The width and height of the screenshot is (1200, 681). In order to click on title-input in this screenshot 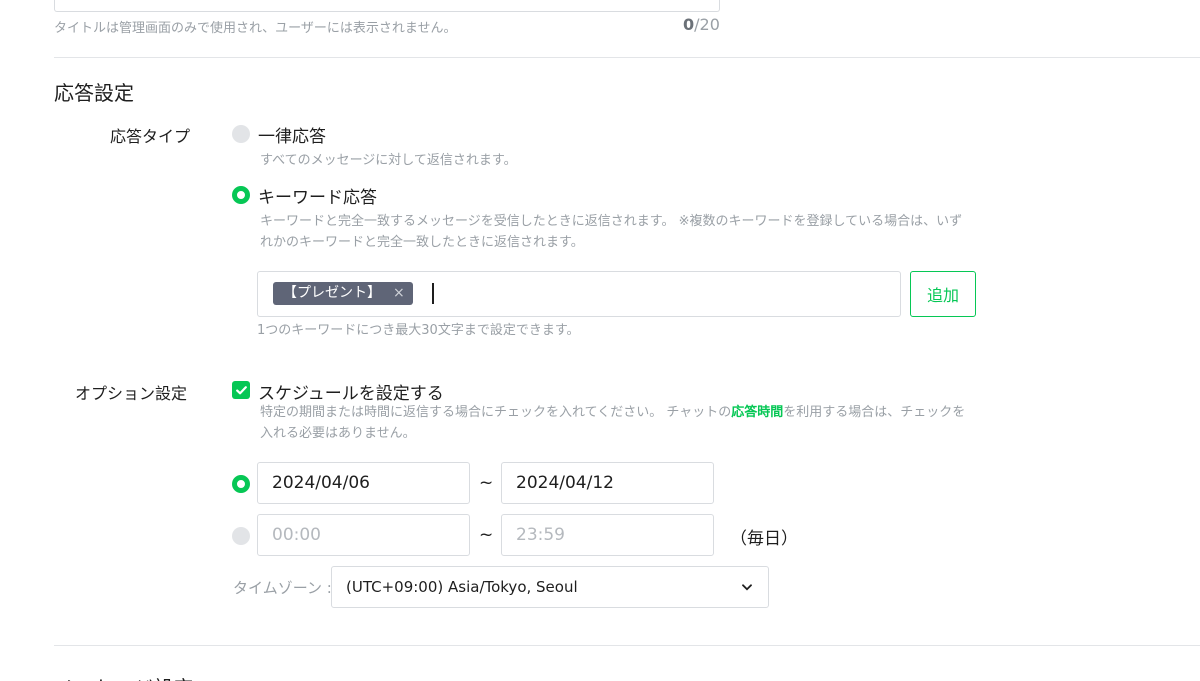, I will do `click(387, 6)`.